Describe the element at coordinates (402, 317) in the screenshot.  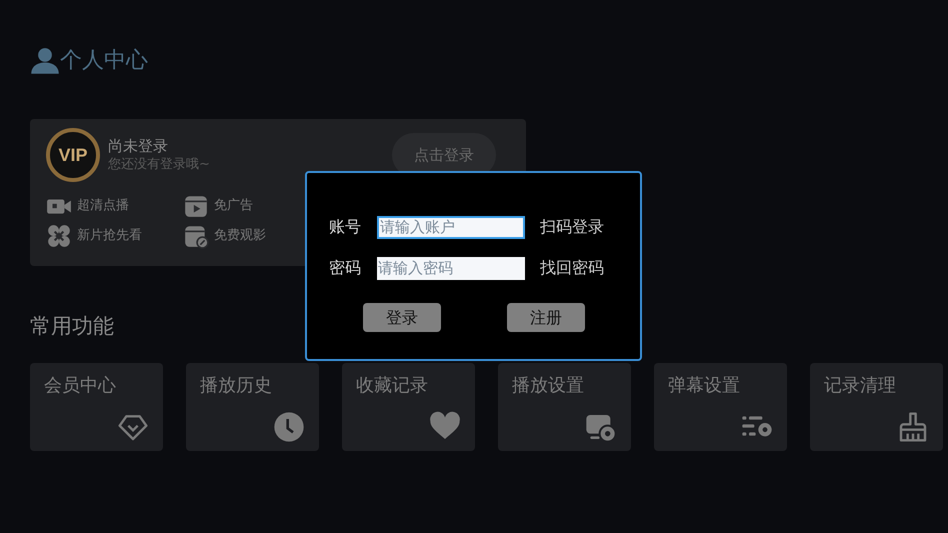
I see `dialog-button: 登录` at that location.